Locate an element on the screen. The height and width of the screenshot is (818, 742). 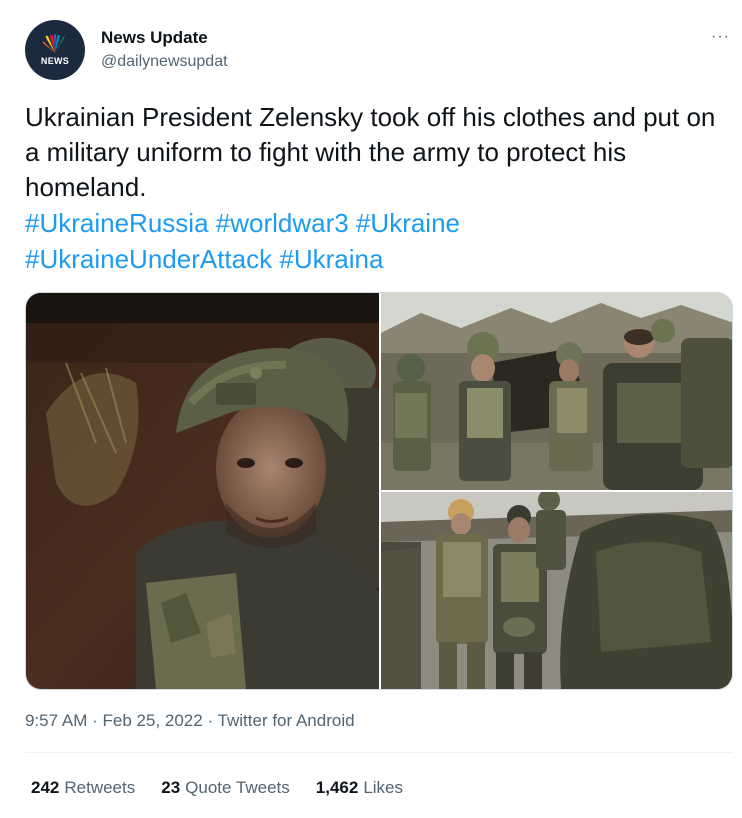
engagement-stats: 242 Retweets 23 Quote Tweets 1,462 Likes is located at coordinates (217, 788).